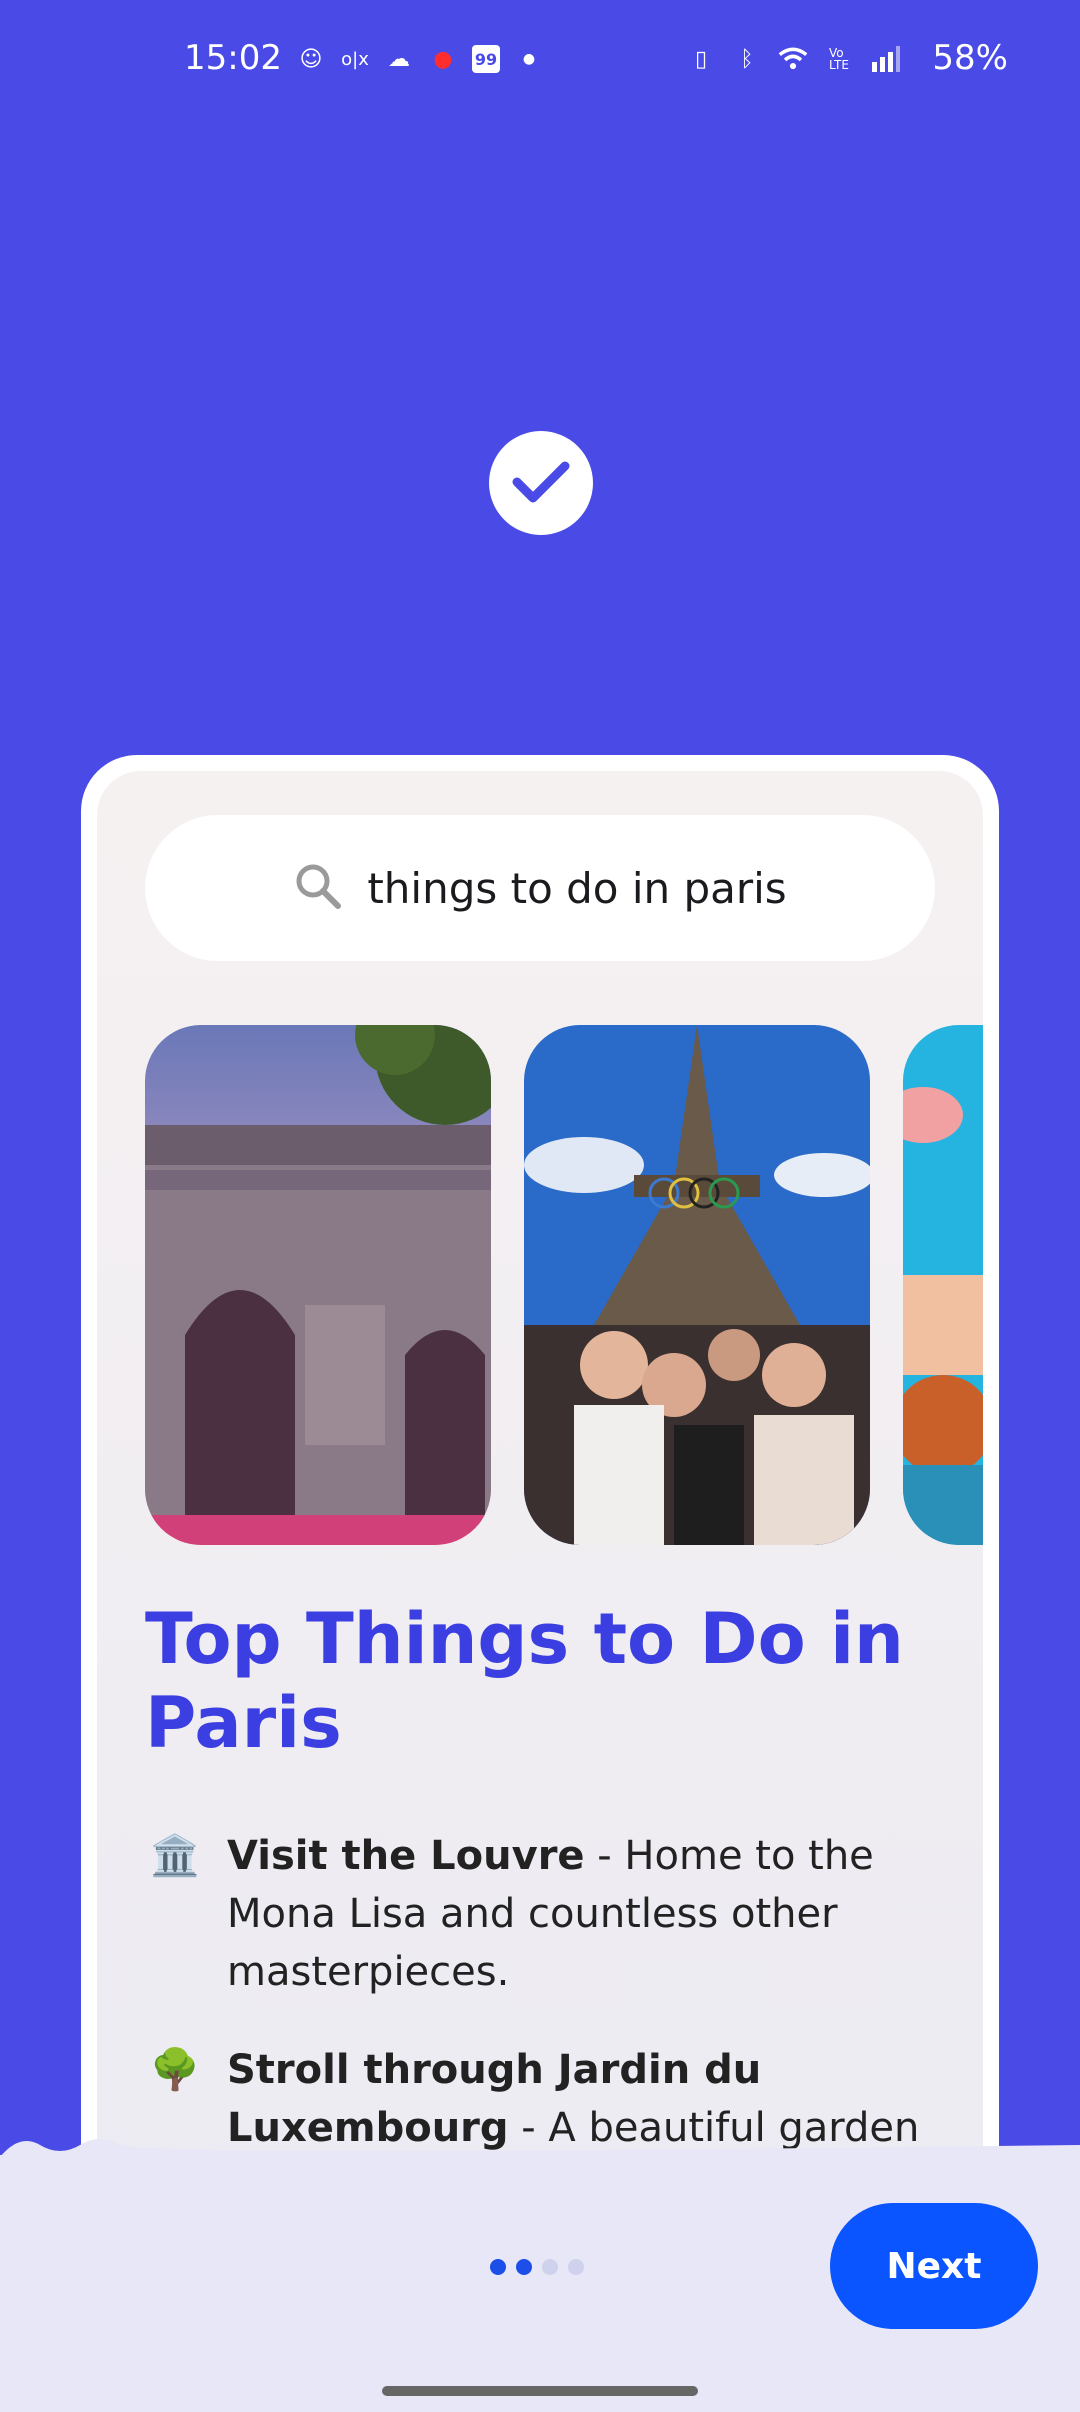  I want to click on search-icon, so click(318, 888).